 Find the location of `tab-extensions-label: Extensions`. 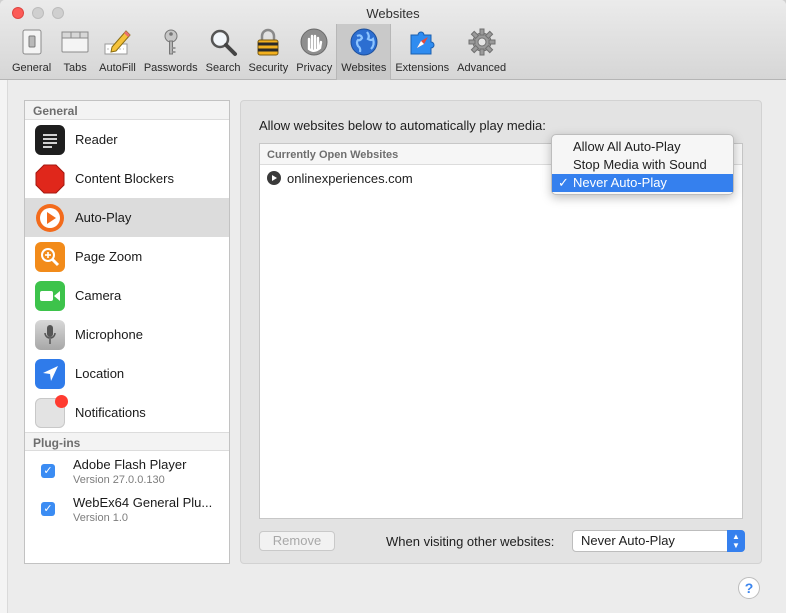

tab-extensions-label: Extensions is located at coordinates (422, 68).